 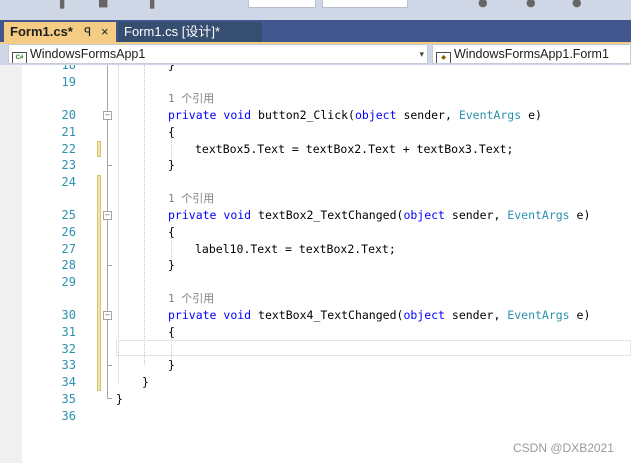 I want to click on class-dropdown-label: WindowsFormsApp1.Form1, so click(x=531, y=54).